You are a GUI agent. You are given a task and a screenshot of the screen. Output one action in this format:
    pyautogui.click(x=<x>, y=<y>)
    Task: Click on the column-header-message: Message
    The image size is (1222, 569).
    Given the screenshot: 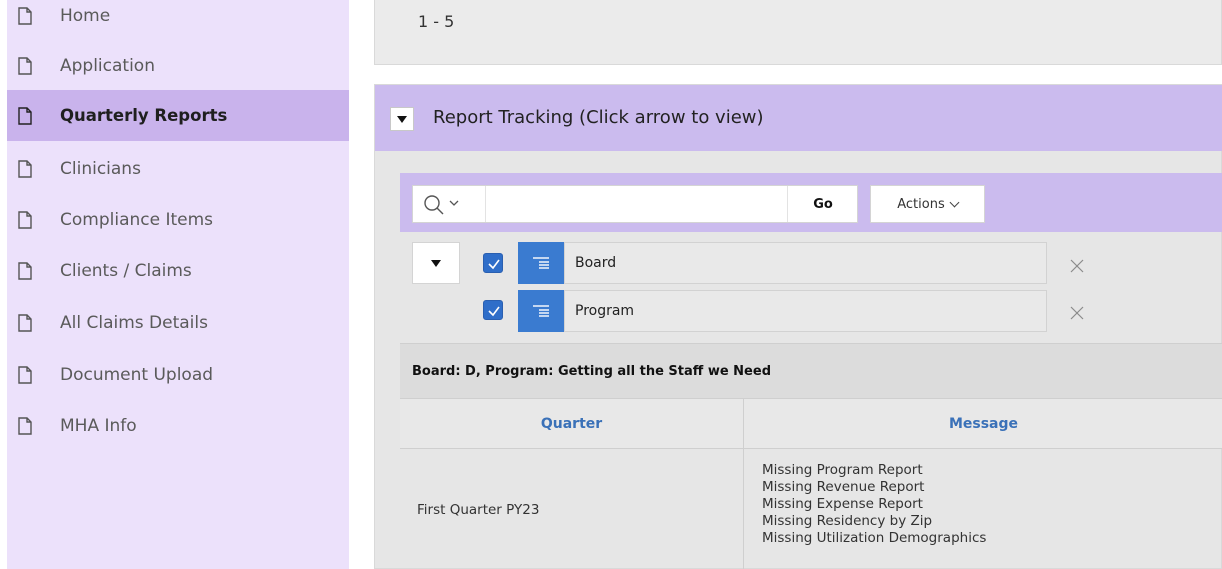 What is the action you would take?
    pyautogui.click(x=983, y=424)
    